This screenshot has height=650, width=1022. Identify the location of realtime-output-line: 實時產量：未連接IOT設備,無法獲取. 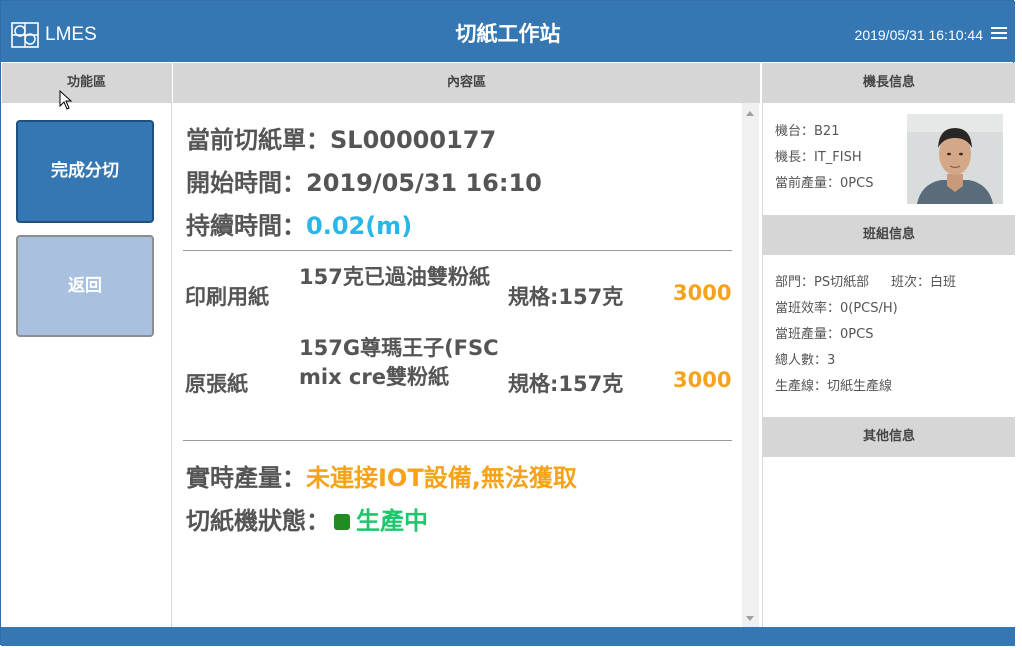
(381, 475).